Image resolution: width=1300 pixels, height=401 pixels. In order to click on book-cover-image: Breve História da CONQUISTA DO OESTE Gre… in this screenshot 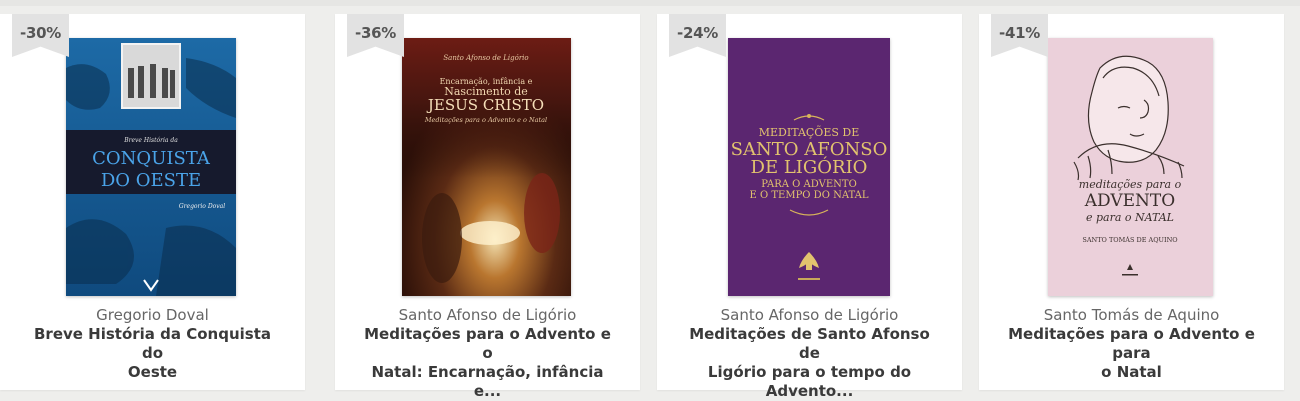, I will do `click(151, 167)`.